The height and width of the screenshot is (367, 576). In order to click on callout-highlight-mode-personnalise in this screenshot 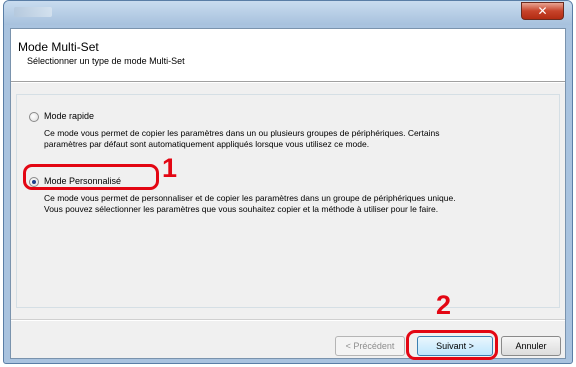, I will do `click(91, 177)`.